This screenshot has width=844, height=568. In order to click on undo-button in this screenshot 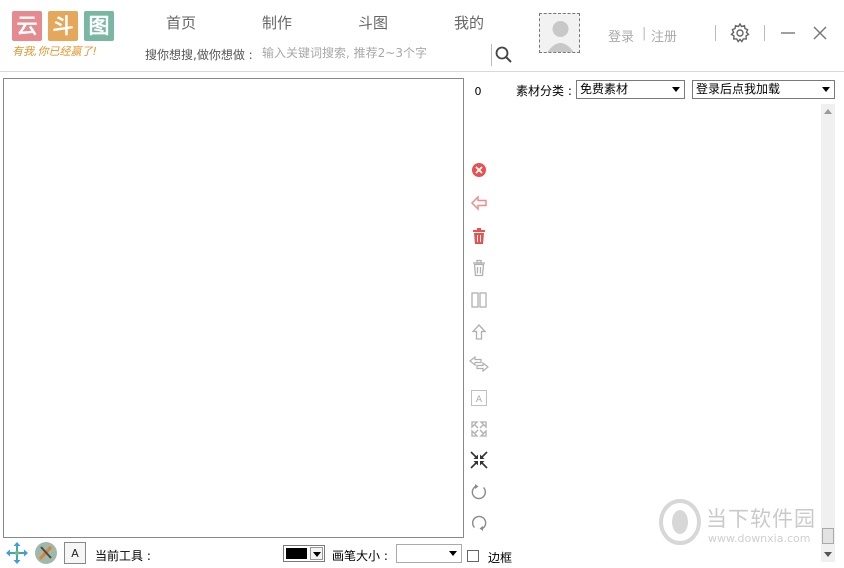, I will do `click(479, 203)`.